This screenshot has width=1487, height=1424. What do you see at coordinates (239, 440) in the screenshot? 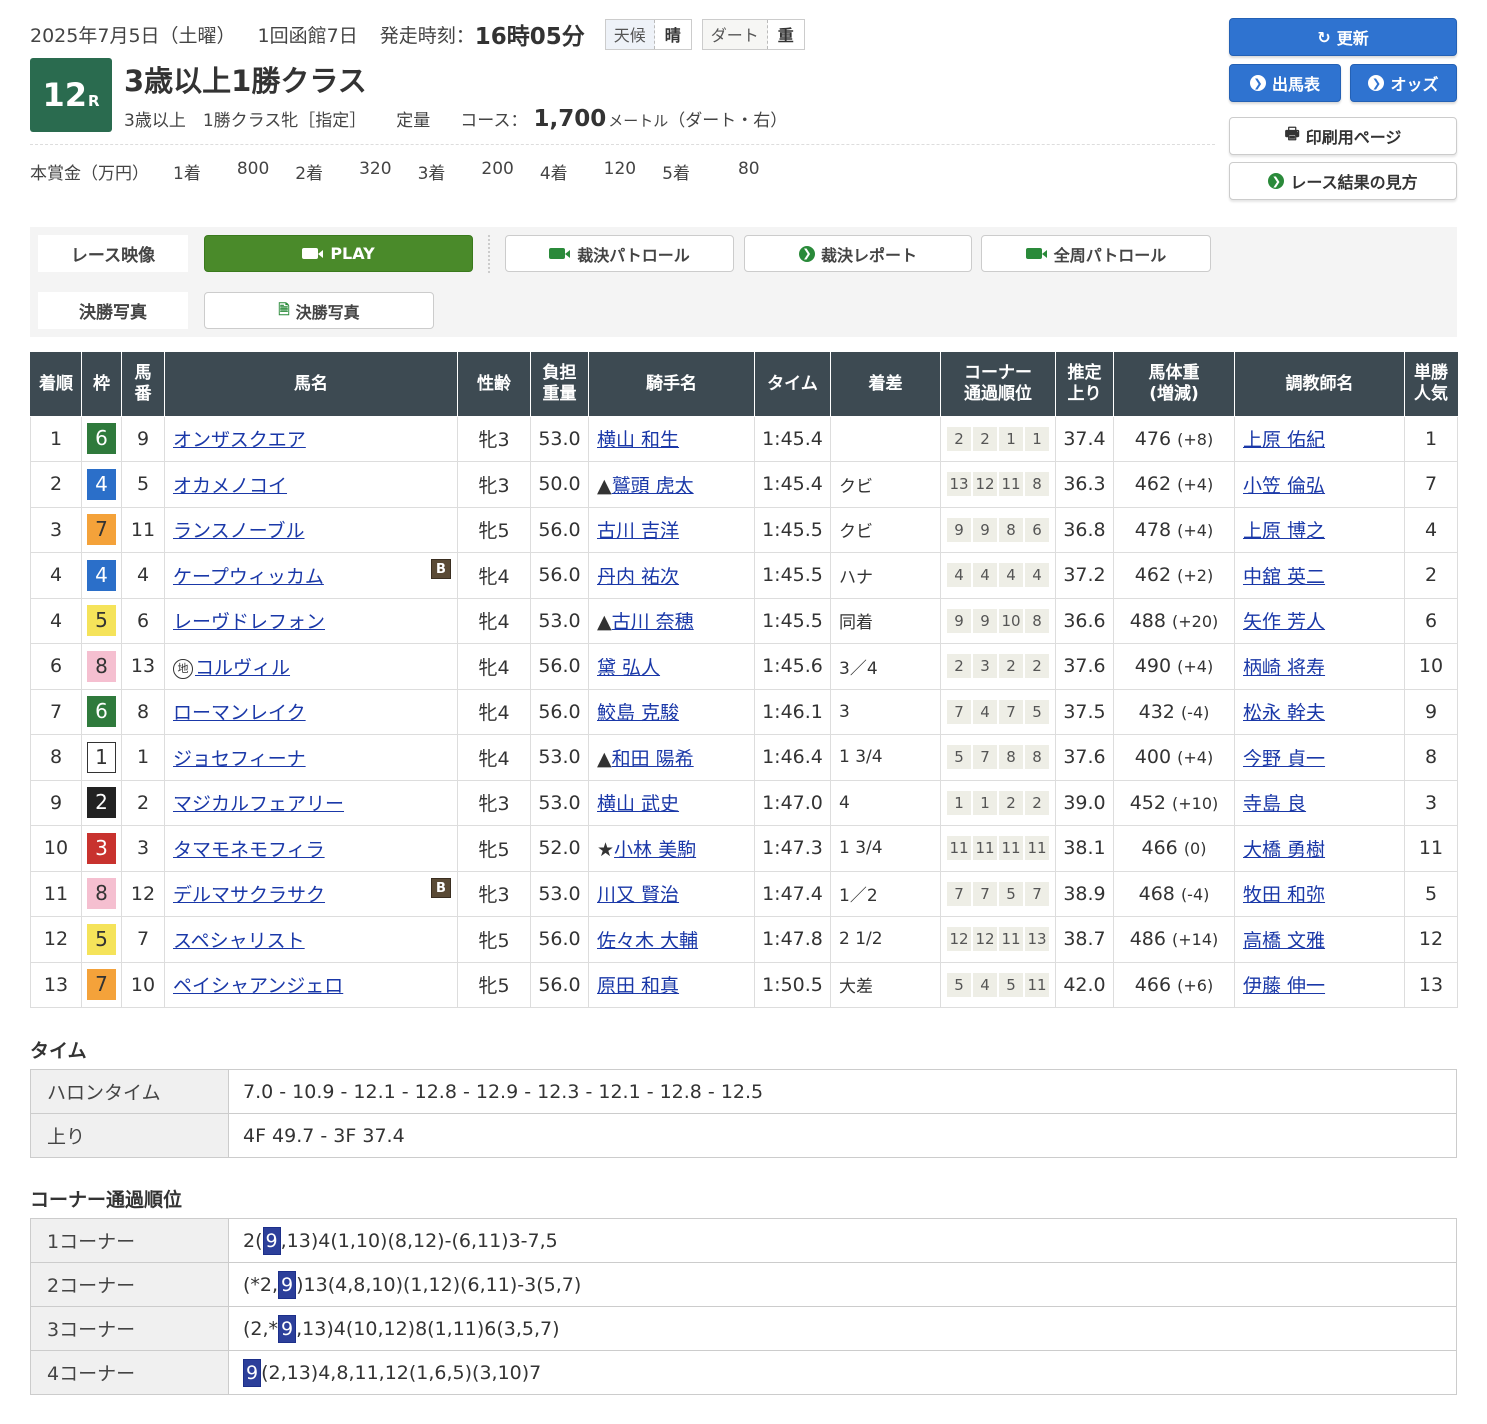
I see `horse-name-link: オンザスクエア` at bounding box center [239, 440].